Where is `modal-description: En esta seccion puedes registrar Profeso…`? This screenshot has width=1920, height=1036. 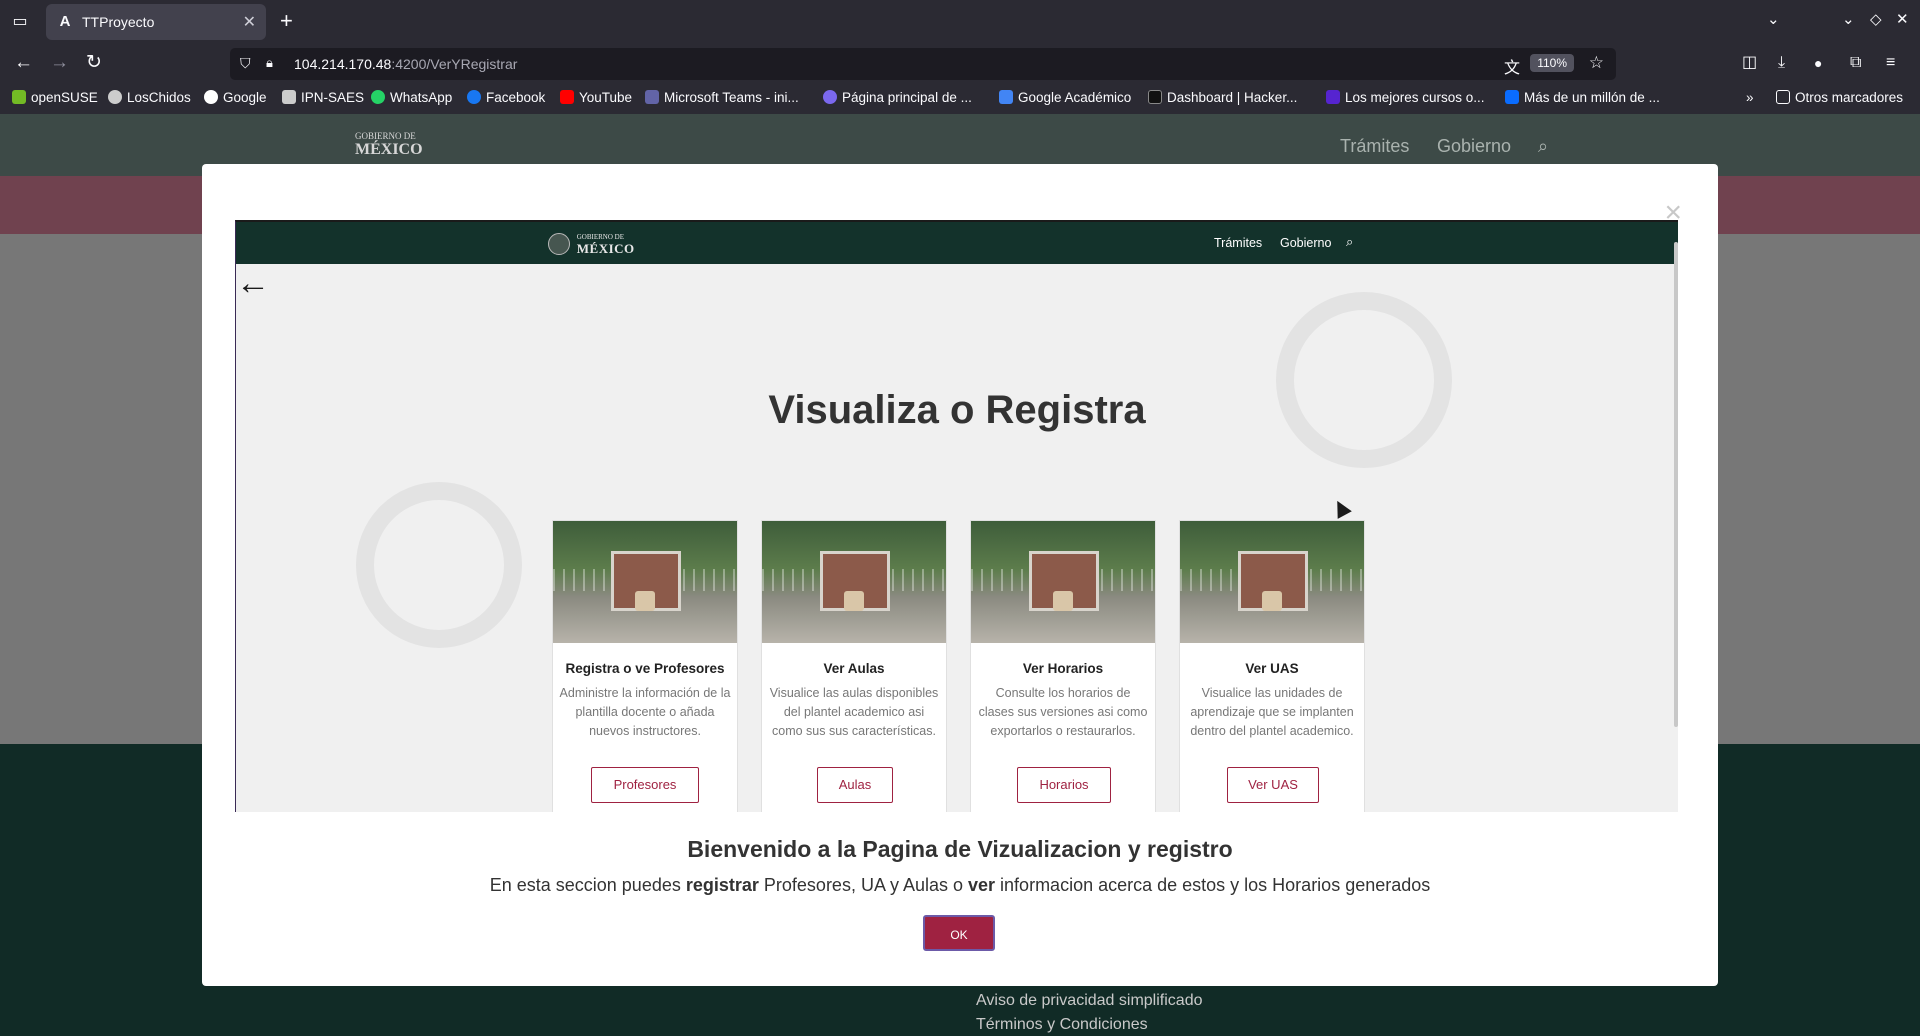
modal-description: En esta seccion puedes registrar Profeso… is located at coordinates (960, 885).